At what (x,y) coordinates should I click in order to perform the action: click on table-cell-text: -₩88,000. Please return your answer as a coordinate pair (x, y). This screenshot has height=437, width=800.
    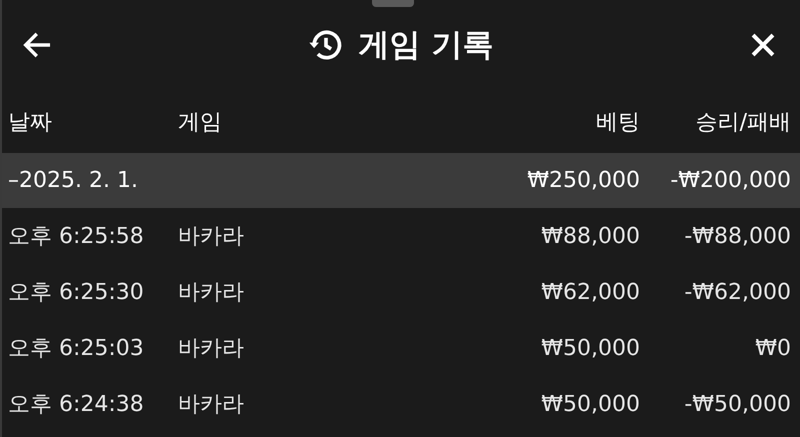
    Looking at the image, I should click on (737, 236).